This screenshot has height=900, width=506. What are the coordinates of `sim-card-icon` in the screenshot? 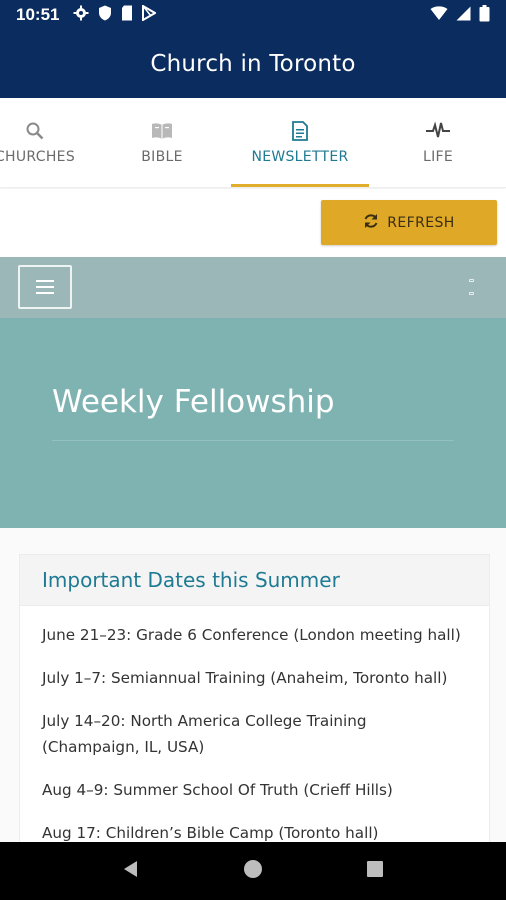 It's located at (127, 15).